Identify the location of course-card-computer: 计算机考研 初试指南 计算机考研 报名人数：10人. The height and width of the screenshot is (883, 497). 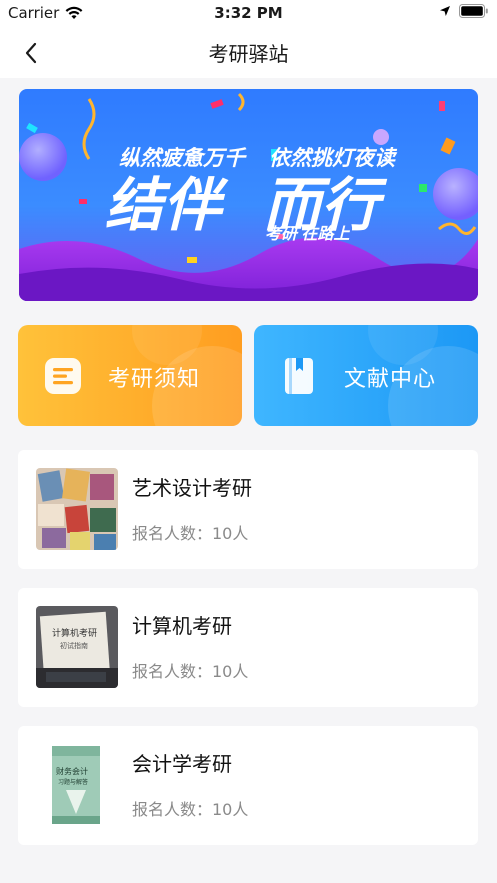
(248, 647).